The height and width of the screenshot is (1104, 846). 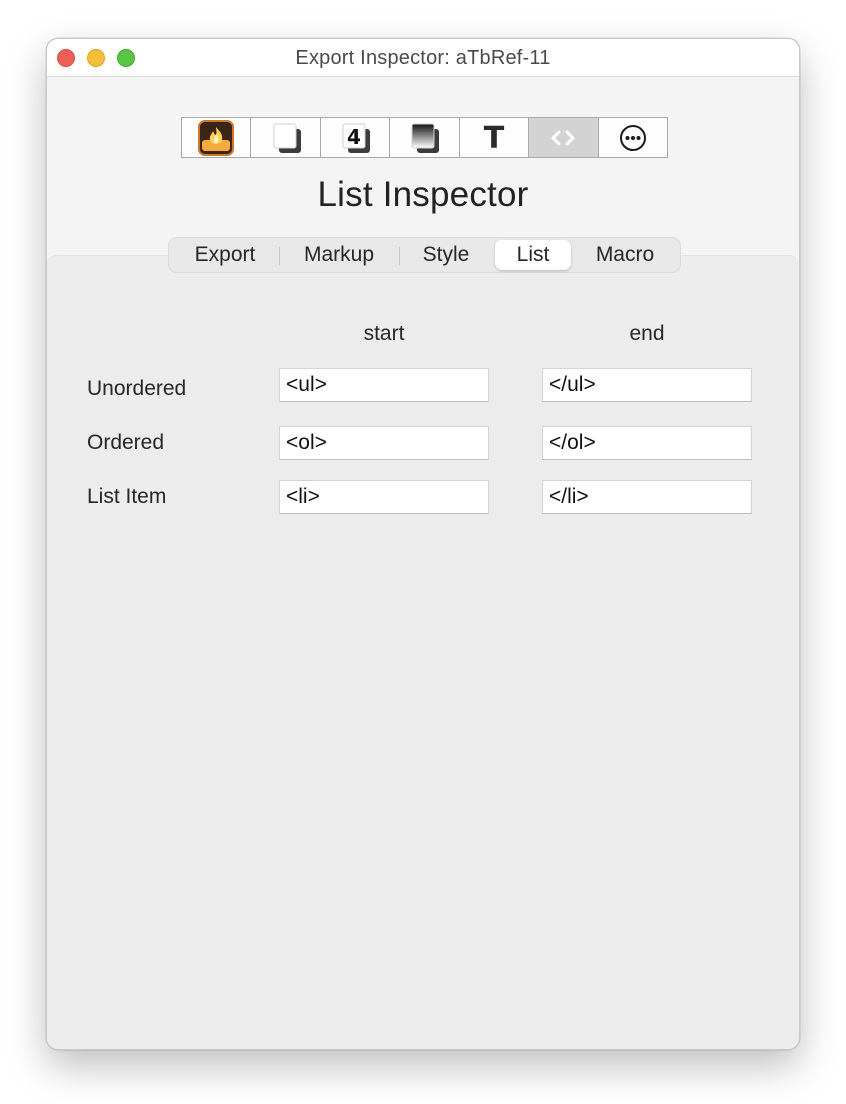 I want to click on inspector-tab-bar: Export Markup Style List Macro, so click(x=424, y=255).